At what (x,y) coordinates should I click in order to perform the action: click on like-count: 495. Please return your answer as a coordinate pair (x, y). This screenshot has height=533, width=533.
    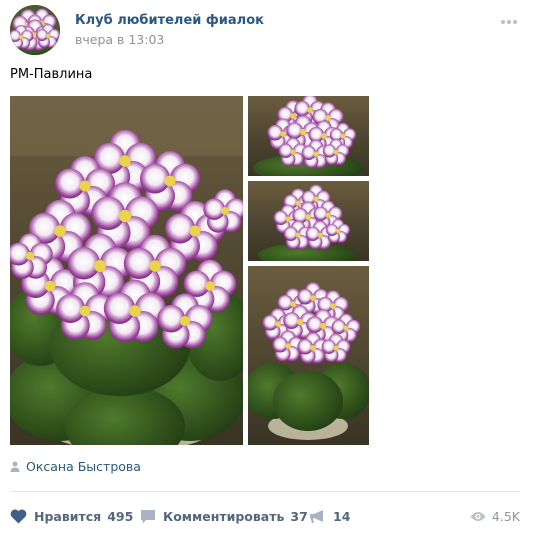
    Looking at the image, I should click on (120, 516).